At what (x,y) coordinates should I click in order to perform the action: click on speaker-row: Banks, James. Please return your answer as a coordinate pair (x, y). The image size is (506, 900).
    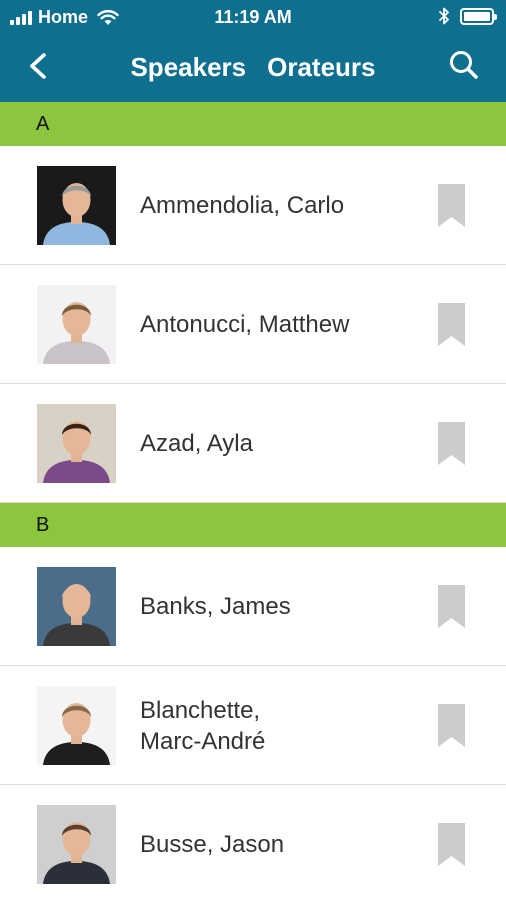
    Looking at the image, I should click on (253, 606).